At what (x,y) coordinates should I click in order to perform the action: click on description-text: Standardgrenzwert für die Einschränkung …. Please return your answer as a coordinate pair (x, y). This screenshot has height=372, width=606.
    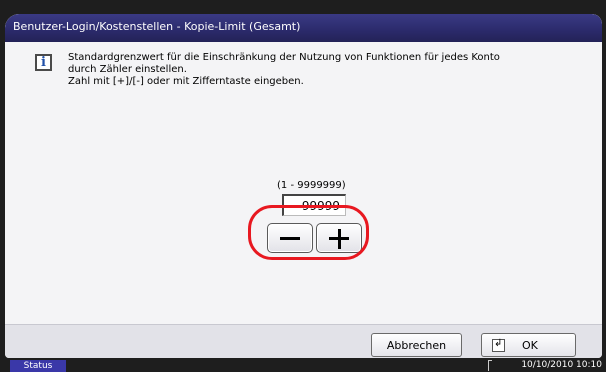
    Looking at the image, I should click on (328, 70).